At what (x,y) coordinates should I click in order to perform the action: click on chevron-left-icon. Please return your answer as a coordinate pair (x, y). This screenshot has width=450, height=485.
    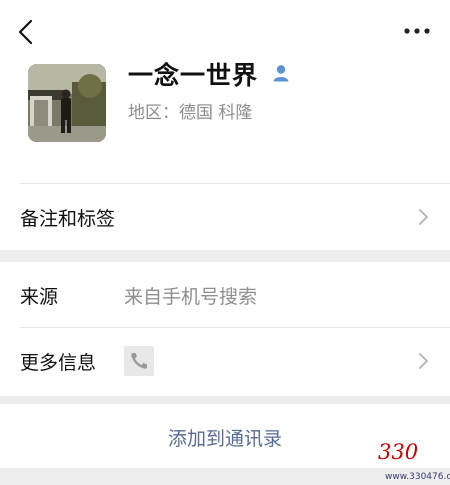
    Looking at the image, I should click on (26, 32).